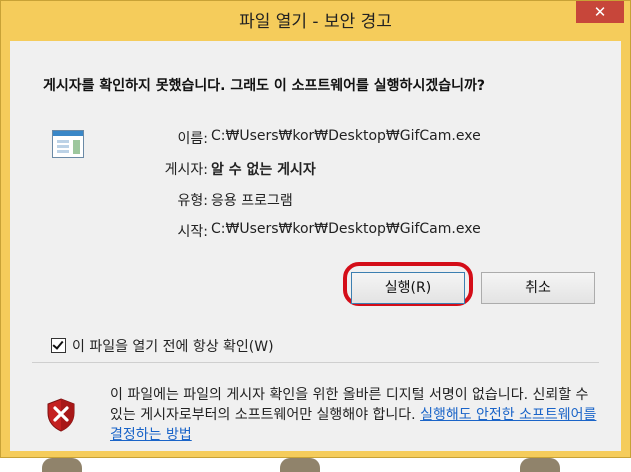 The image size is (631, 472). Describe the element at coordinates (61, 415) in the screenshot. I see `security-warning-shield-icon` at that location.